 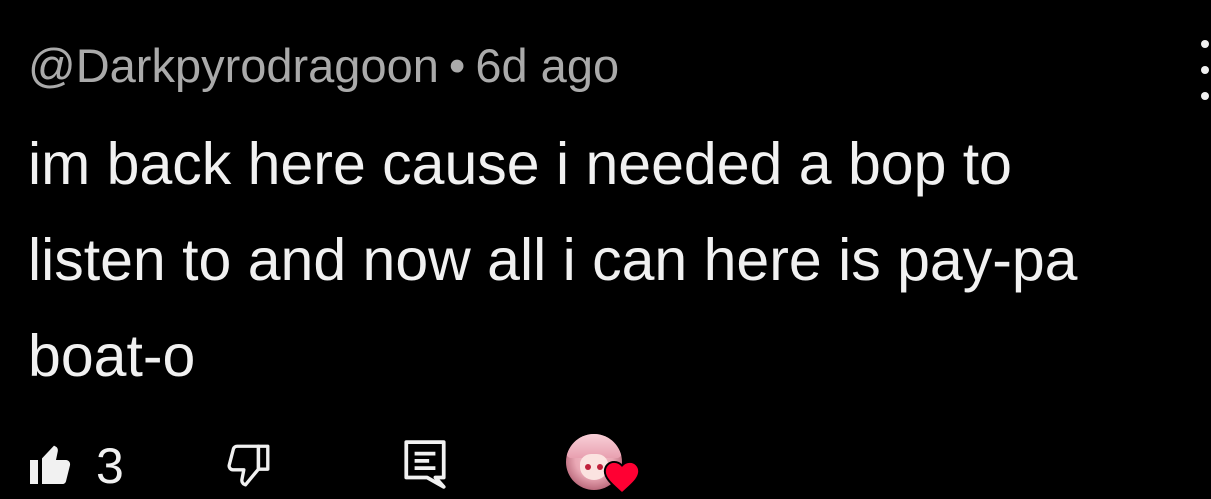 I want to click on reply-button, so click(x=425, y=466).